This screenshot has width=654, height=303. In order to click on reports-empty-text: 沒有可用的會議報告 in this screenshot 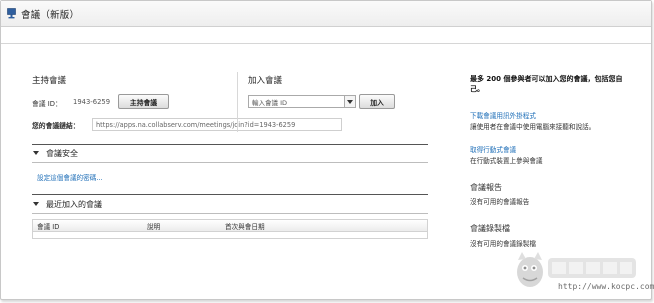, I will do `click(500, 202)`.